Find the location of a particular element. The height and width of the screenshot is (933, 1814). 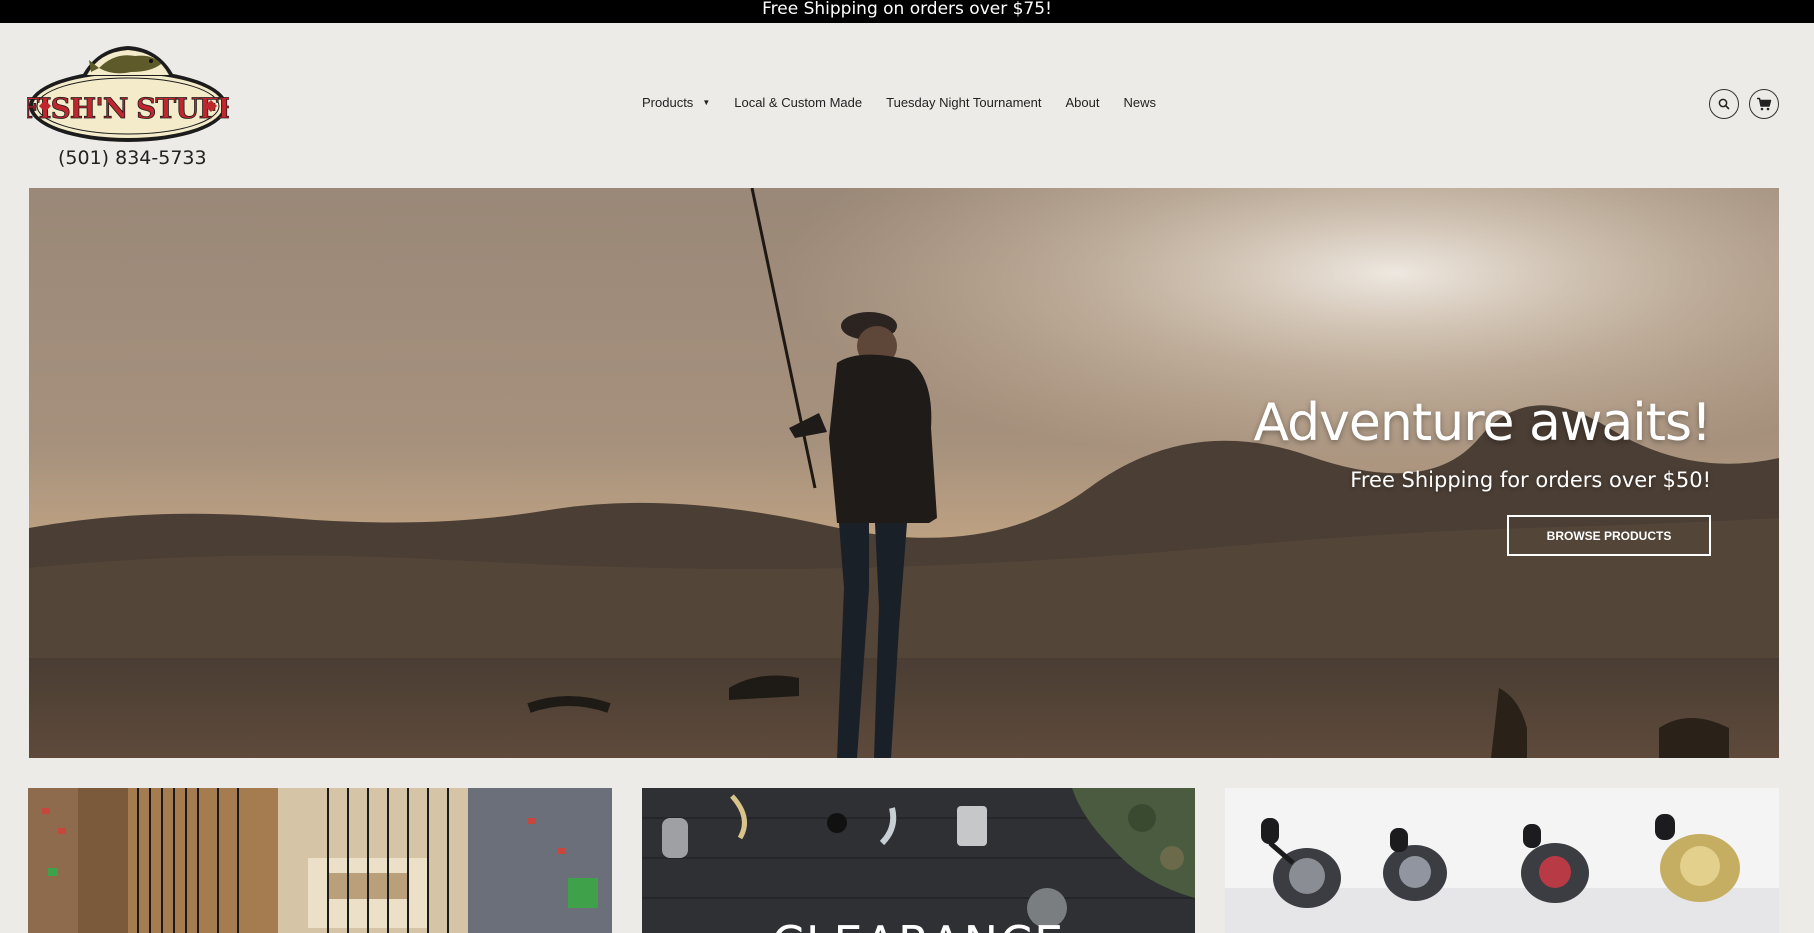

store-phone: (501) 834-5733 is located at coordinates (132, 158).